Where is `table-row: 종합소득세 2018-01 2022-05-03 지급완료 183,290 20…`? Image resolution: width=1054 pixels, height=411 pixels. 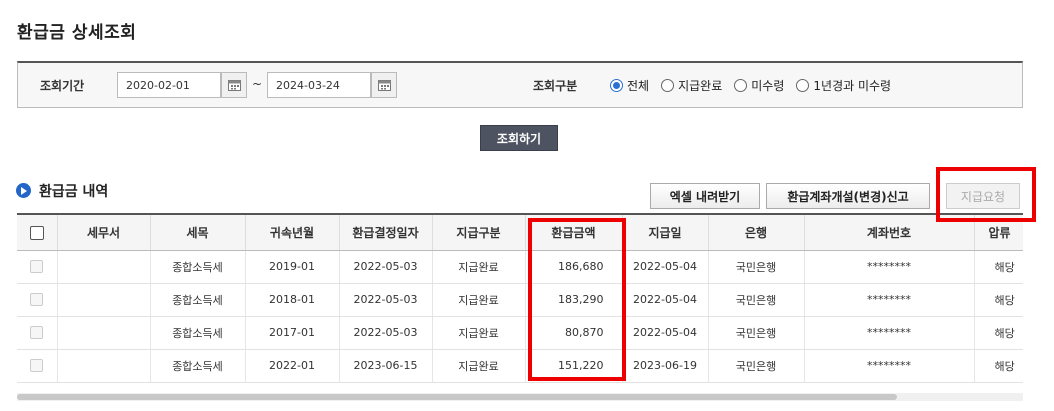
table-row: 종합소득세 2018-01 2022-05-03 지급완료 183,290 20… is located at coordinates (520, 300).